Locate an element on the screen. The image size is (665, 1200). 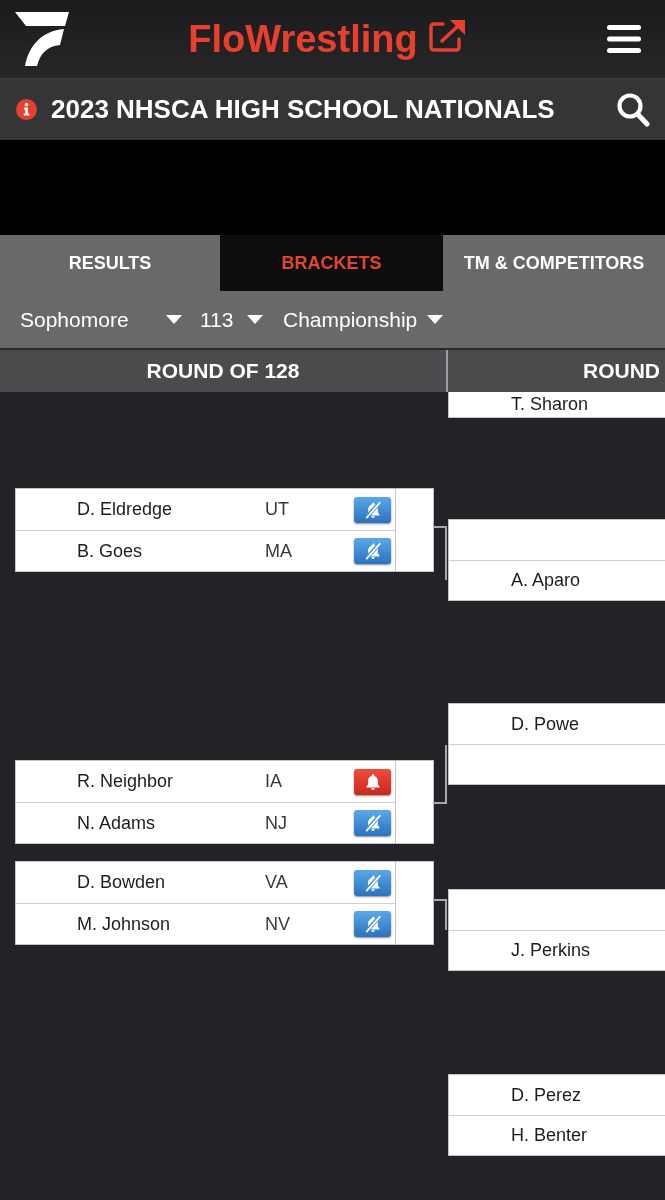
event-title: 2023 NHSCA HIGH SCHOOL NATIONALS is located at coordinates (303, 109).